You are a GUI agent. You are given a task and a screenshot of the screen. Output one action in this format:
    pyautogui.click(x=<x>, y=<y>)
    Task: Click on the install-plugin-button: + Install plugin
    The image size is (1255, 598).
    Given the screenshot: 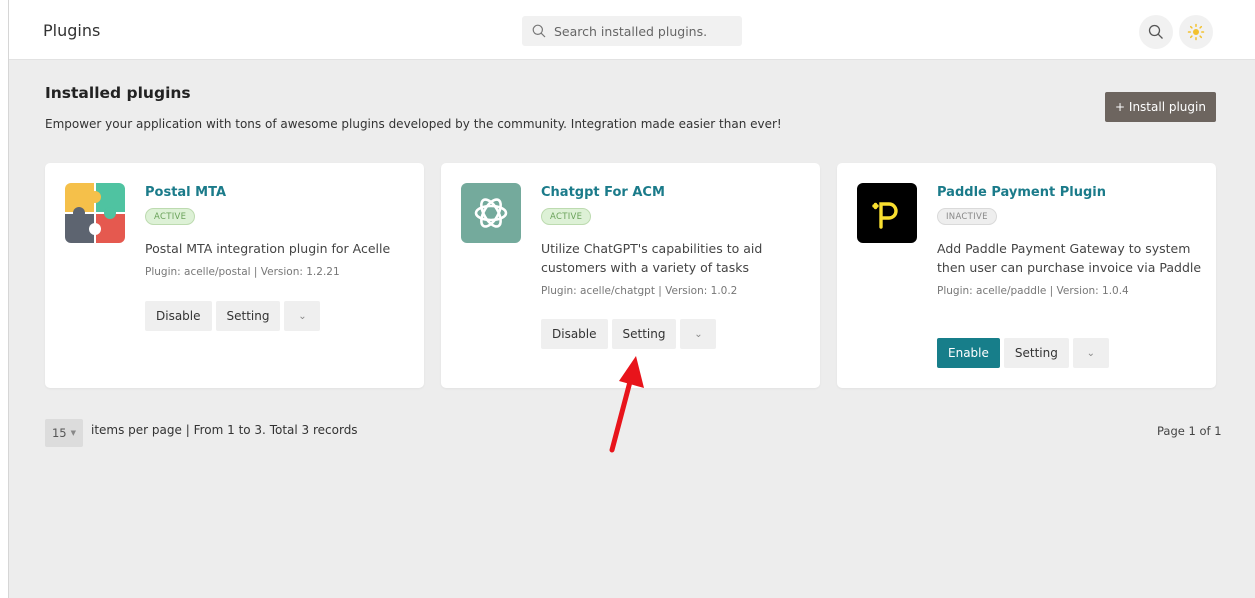 What is the action you would take?
    pyautogui.click(x=1160, y=107)
    